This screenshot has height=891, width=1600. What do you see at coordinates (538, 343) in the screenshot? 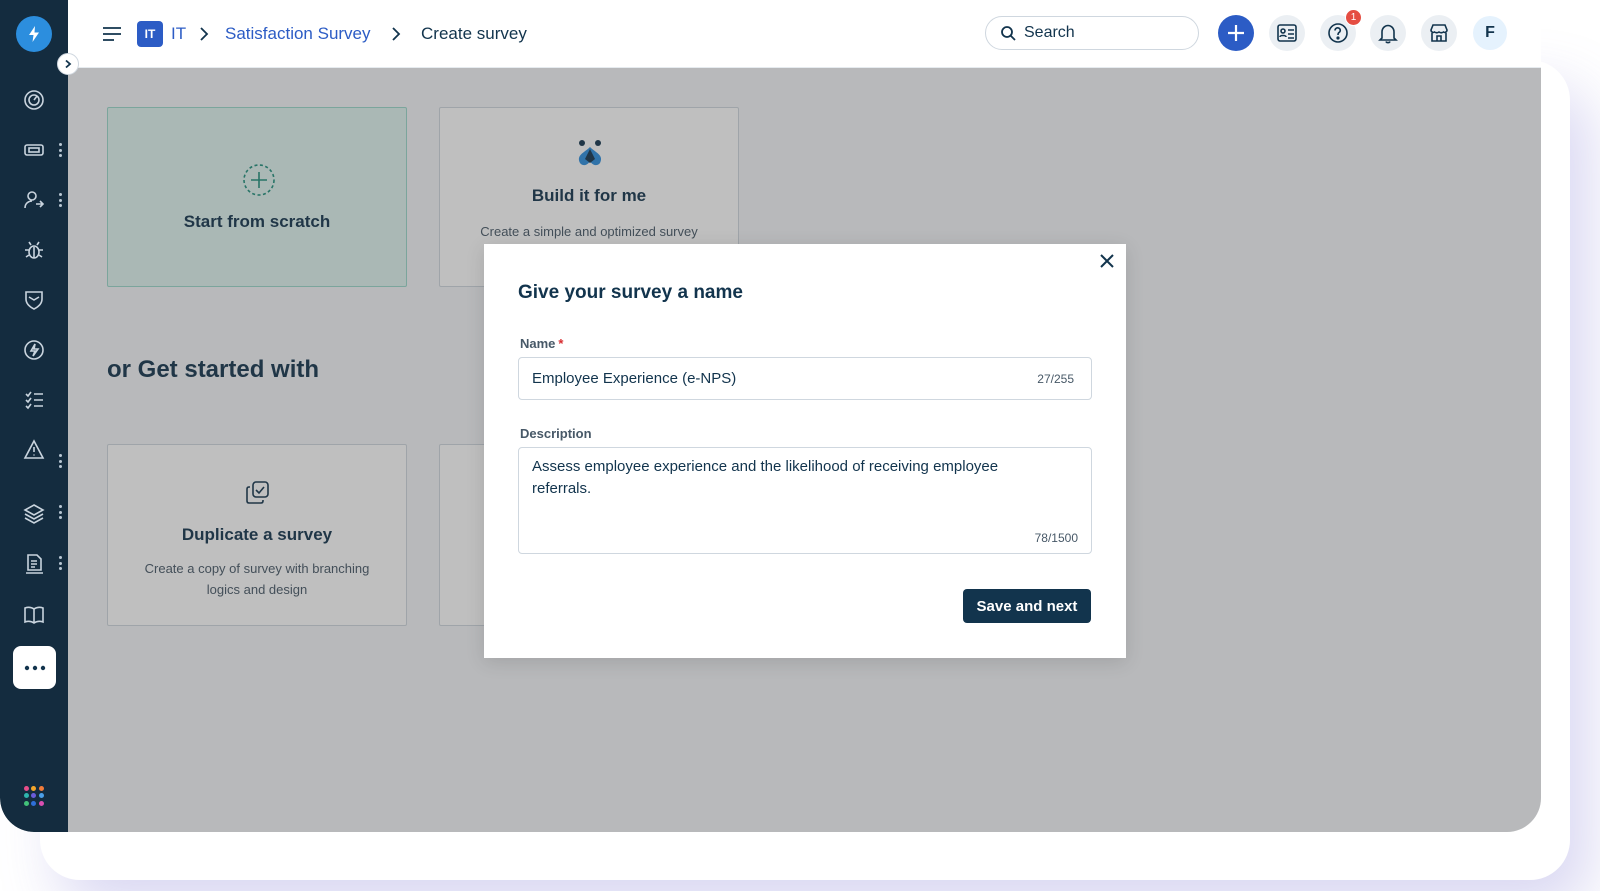
I see `name-label-text: Name` at bounding box center [538, 343].